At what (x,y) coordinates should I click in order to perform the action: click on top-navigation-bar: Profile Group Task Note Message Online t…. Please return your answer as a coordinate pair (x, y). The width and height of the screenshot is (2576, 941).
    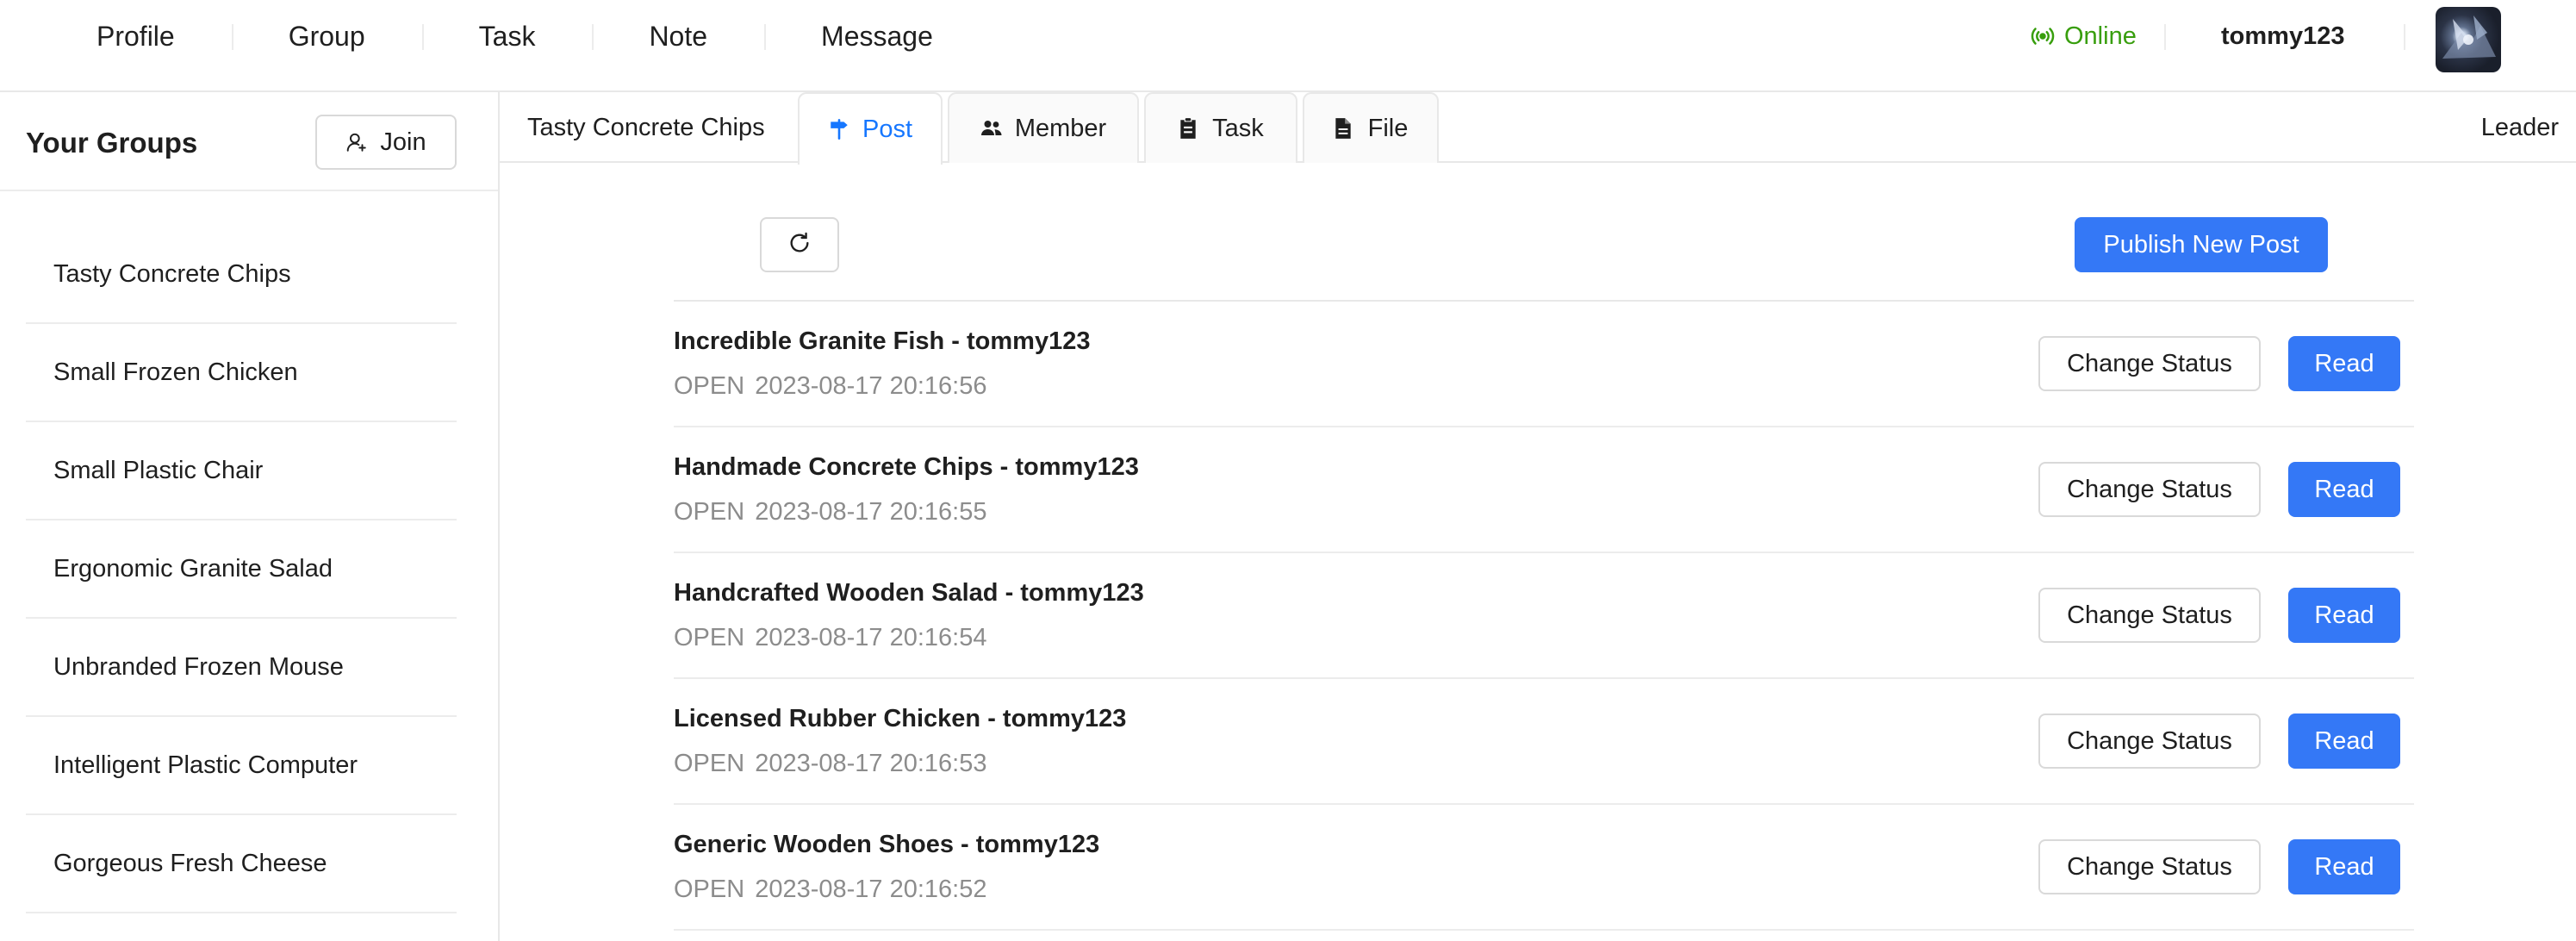
    Looking at the image, I should click on (1288, 46).